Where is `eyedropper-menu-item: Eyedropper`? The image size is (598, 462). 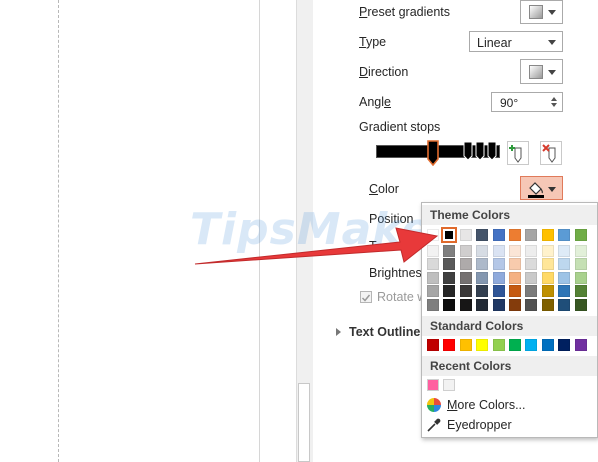 eyedropper-menu-item: Eyedropper is located at coordinates (510, 425).